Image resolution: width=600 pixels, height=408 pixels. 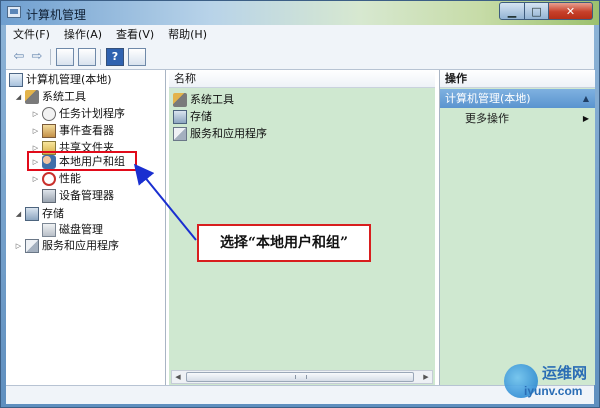 I want to click on performance-icon, so click(x=49, y=179).